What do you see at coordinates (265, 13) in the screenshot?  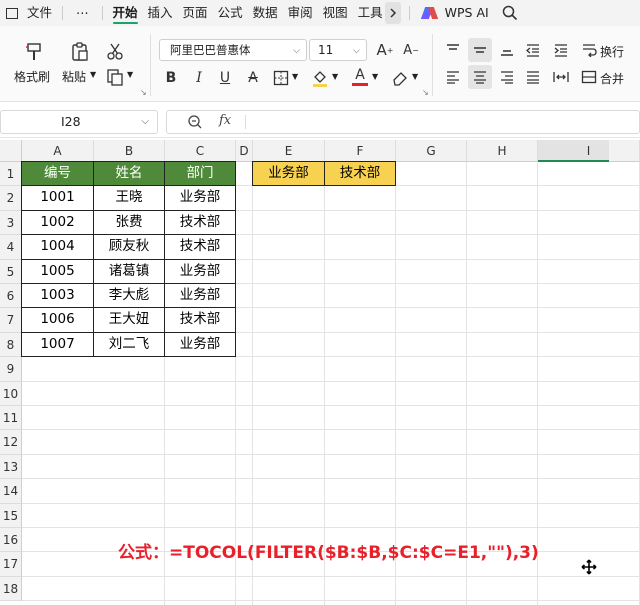 I see `tab-data: 数据` at bounding box center [265, 13].